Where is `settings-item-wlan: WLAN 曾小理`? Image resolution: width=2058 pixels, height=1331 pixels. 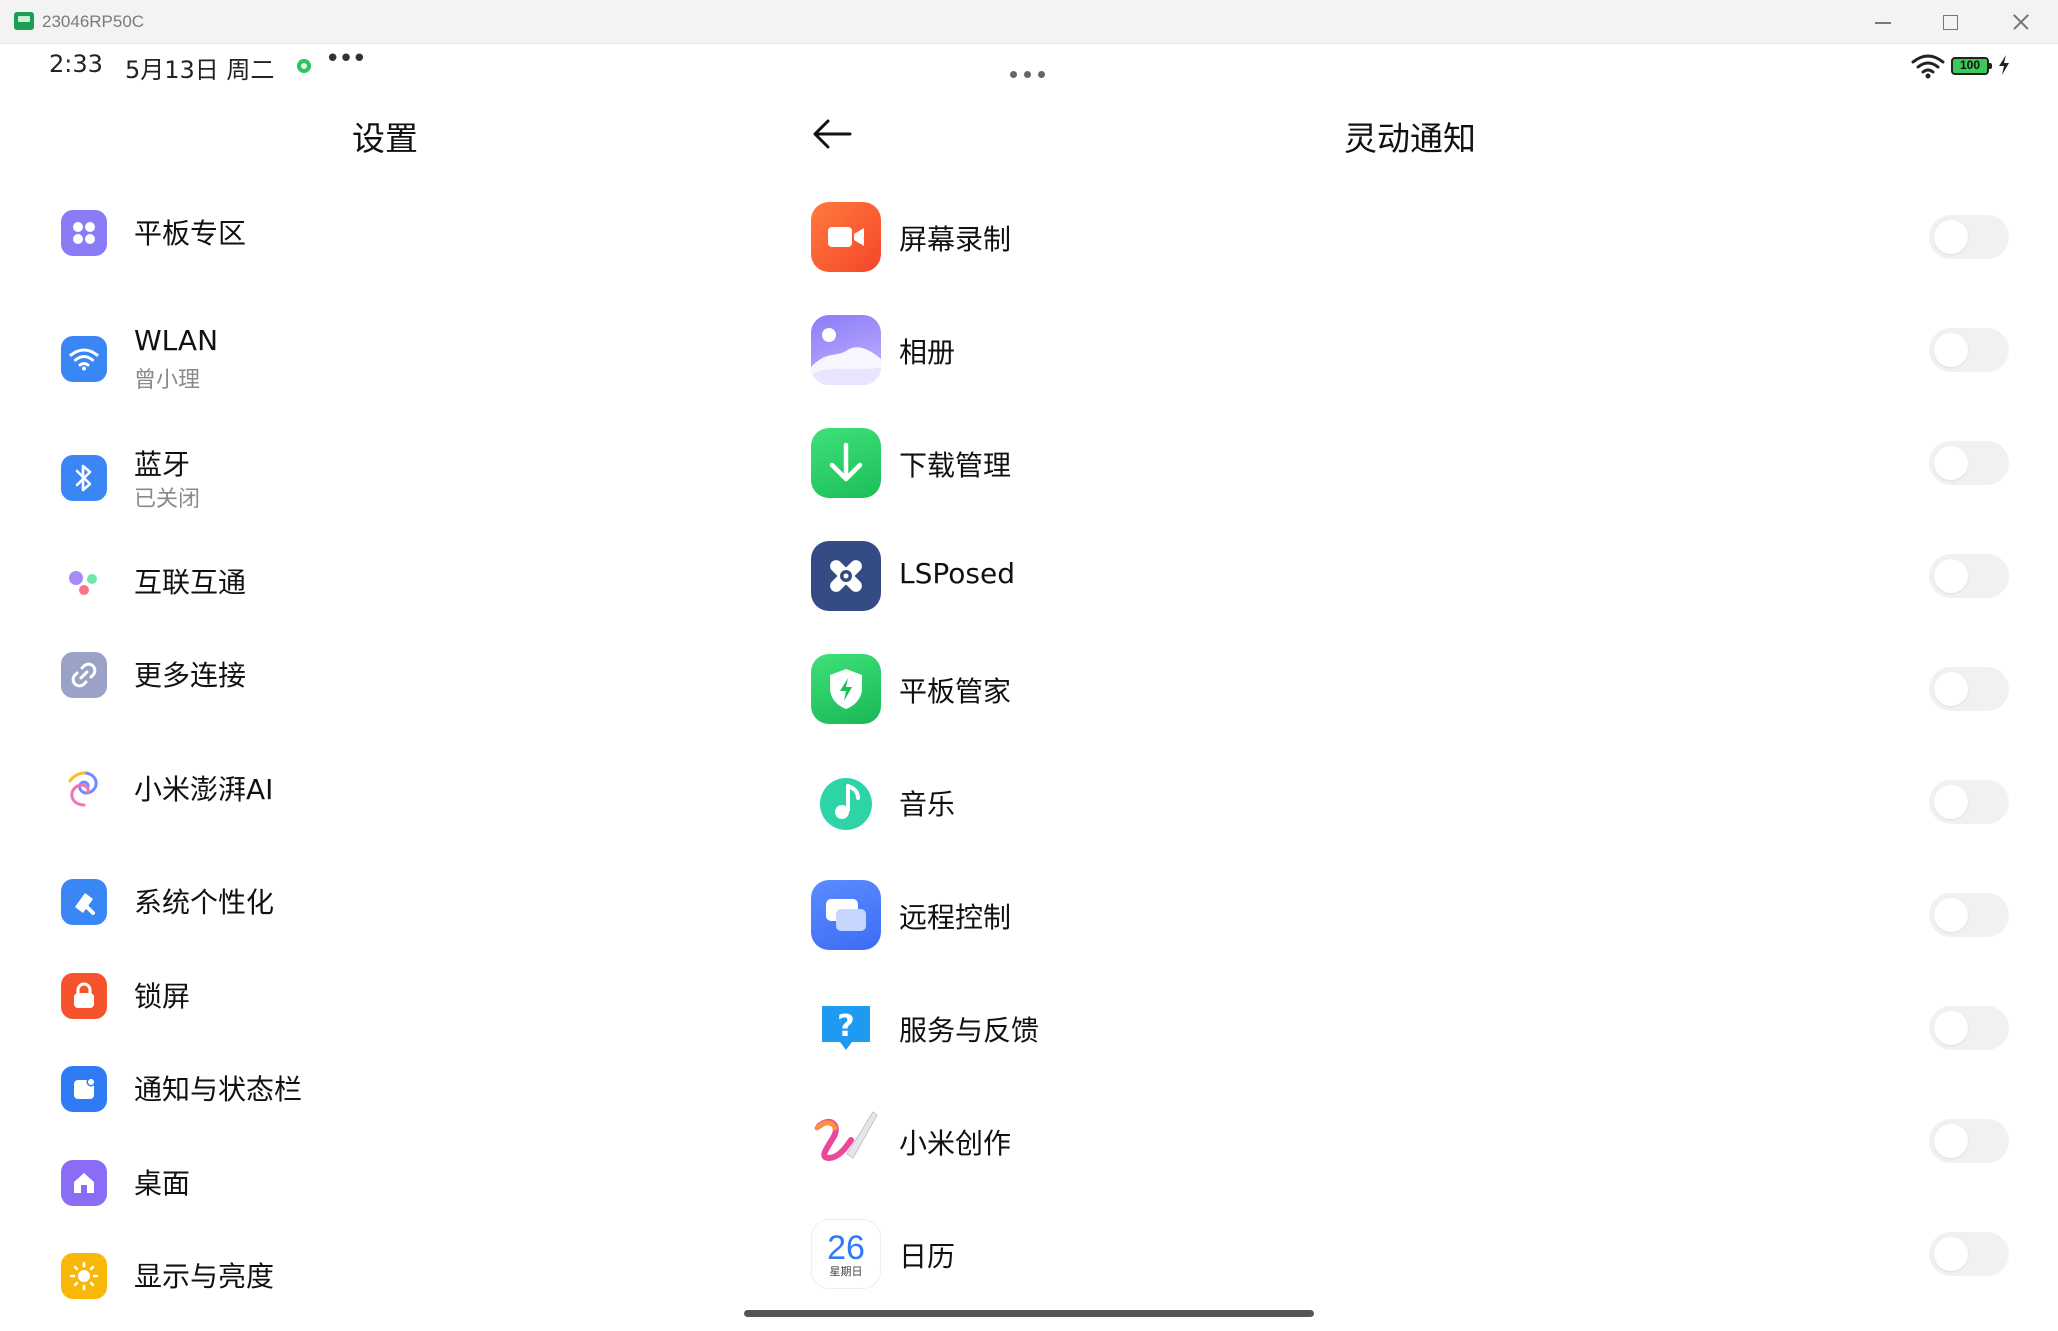
settings-item-wlan: WLAN 曾小理 is located at coordinates (385, 358).